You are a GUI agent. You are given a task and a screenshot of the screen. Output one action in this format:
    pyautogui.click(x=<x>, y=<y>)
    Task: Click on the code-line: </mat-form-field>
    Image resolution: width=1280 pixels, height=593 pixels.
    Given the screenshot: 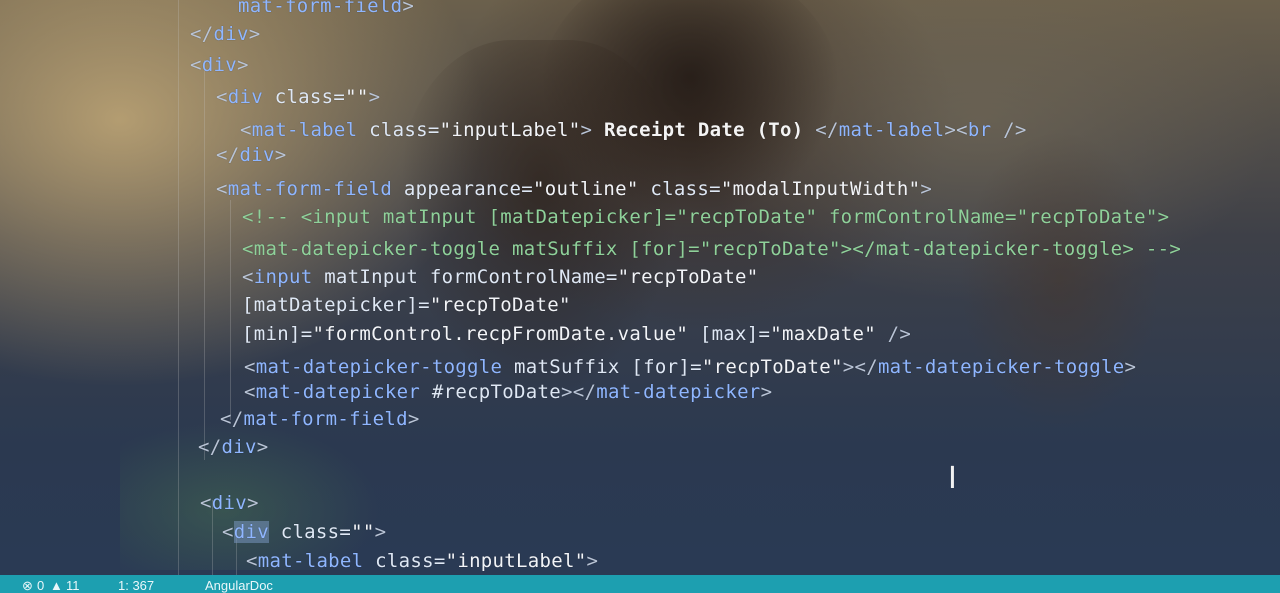 What is the action you would take?
    pyautogui.click(x=320, y=419)
    